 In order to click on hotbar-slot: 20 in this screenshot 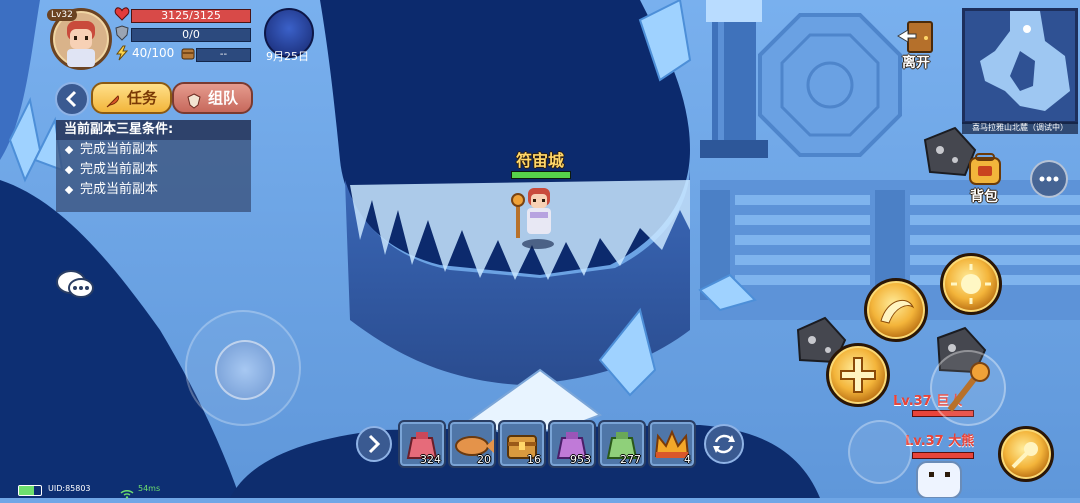, I will do `click(472, 444)`.